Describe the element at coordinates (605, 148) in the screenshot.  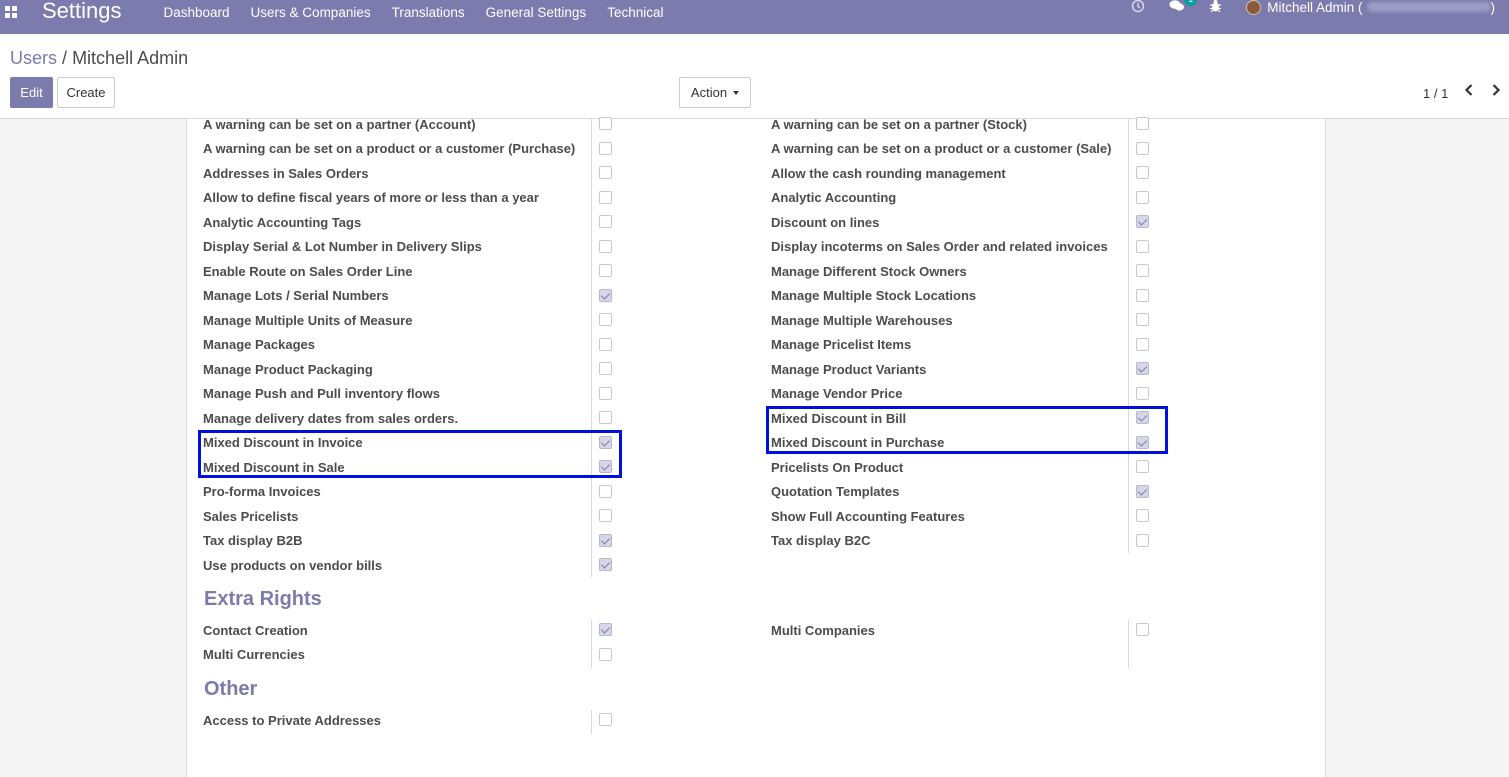
I see `checkbox-a-warning-can-be-set-on-a-product-or-a-customer-purchase` at that location.